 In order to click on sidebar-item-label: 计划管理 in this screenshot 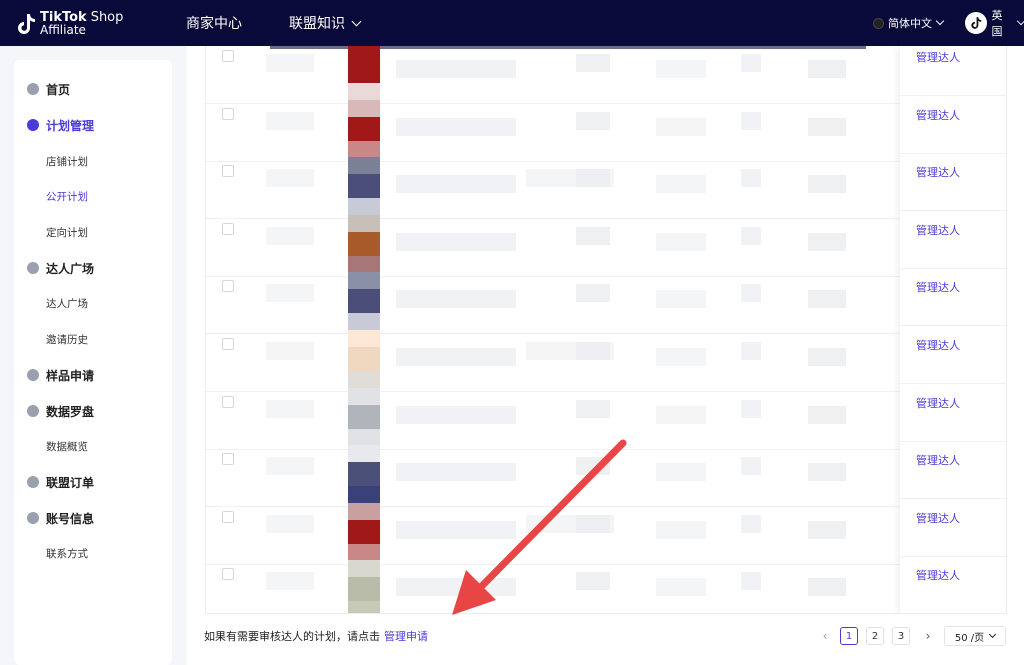, I will do `click(70, 125)`.